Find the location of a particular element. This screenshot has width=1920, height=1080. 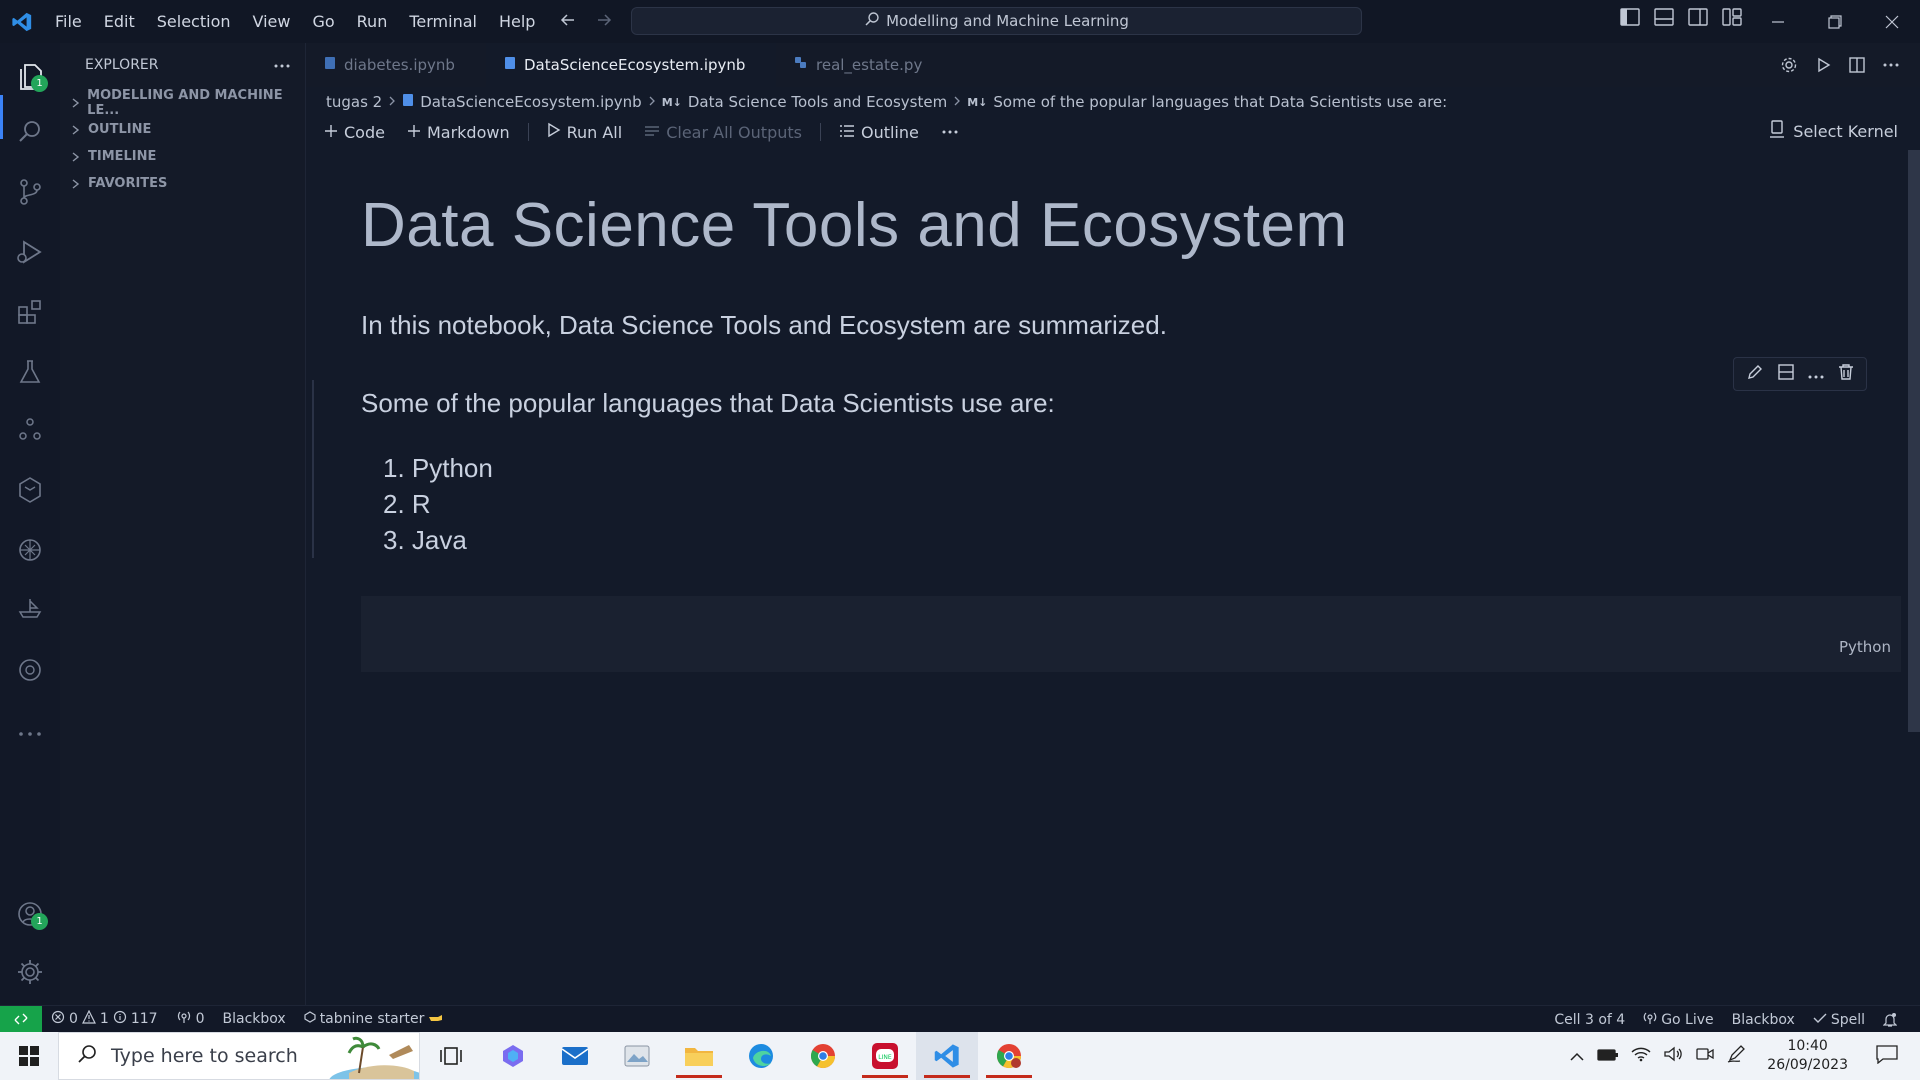

run-debug-icon is located at coordinates (30, 252).